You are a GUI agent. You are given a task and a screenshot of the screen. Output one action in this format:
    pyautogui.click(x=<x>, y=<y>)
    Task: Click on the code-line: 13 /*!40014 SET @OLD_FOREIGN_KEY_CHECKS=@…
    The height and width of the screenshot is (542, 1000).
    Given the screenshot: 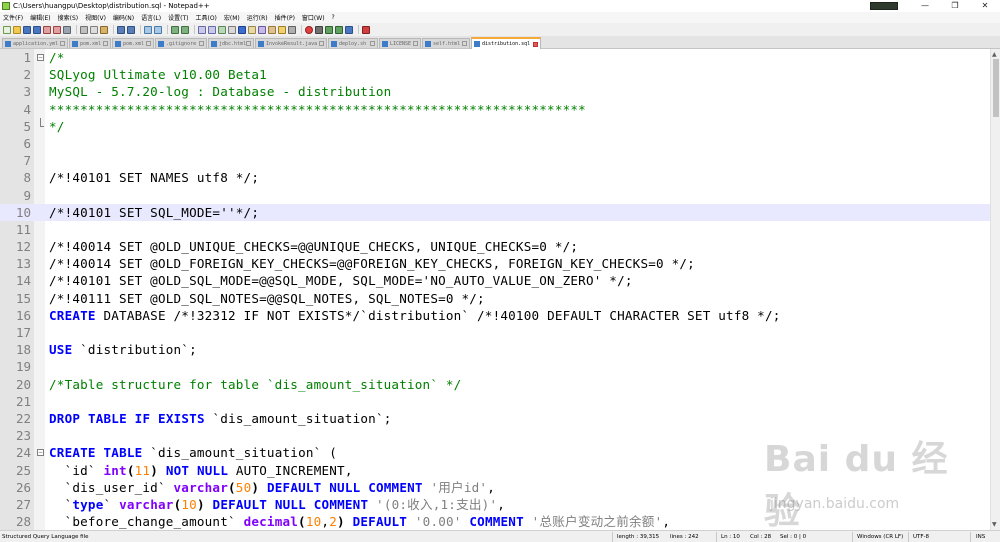 What is the action you would take?
    pyautogui.click(x=495, y=263)
    